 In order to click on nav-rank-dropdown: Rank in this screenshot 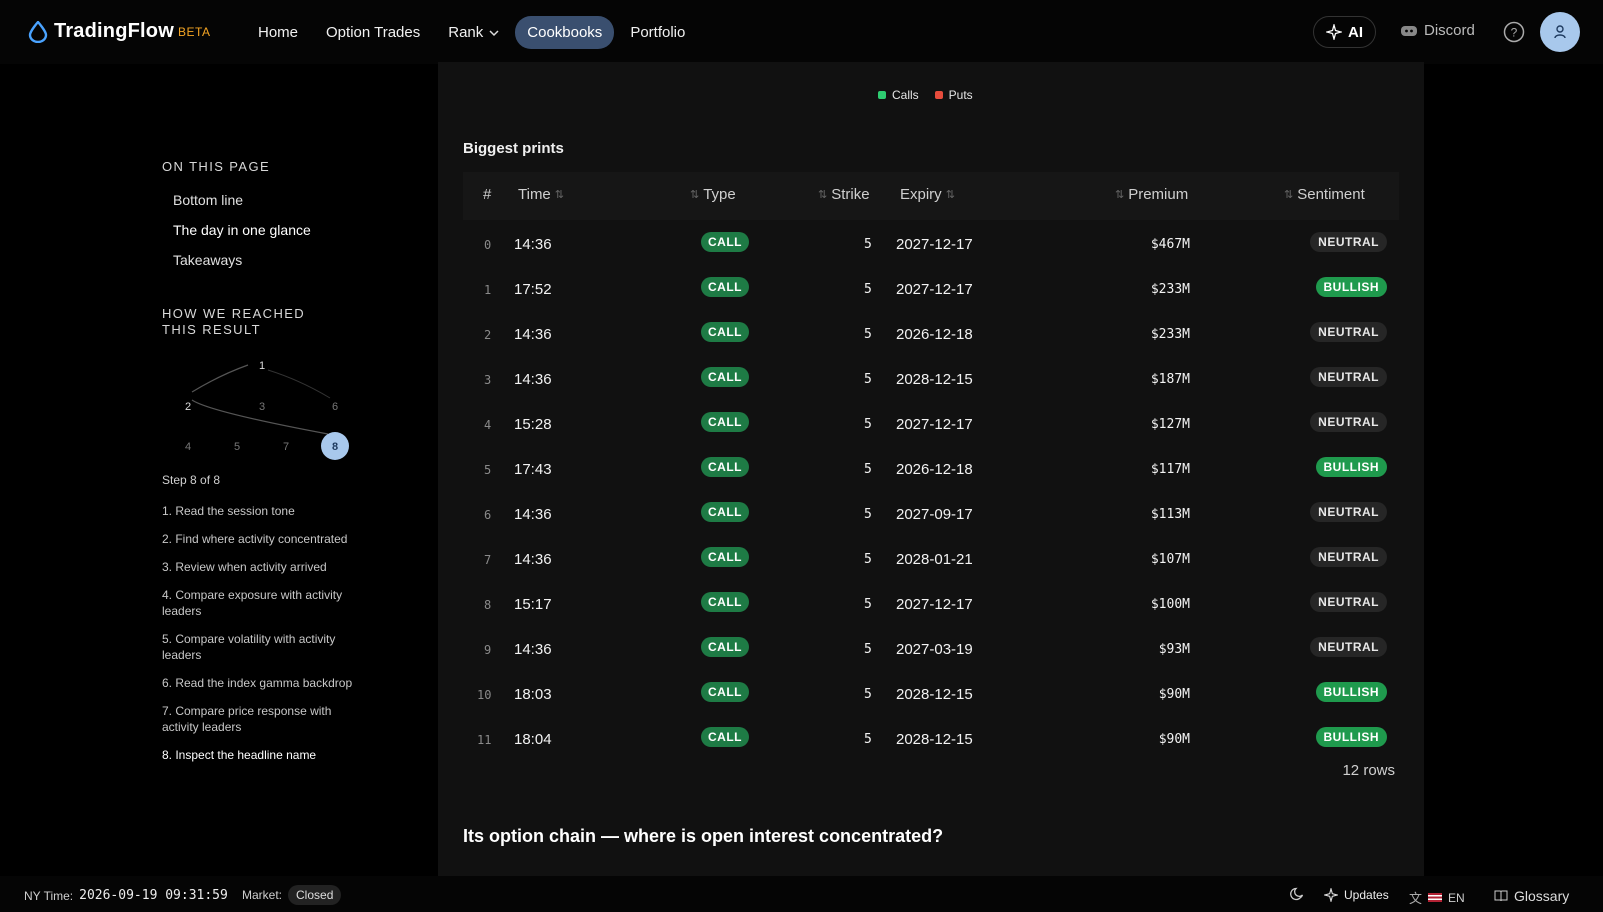, I will do `click(473, 32)`.